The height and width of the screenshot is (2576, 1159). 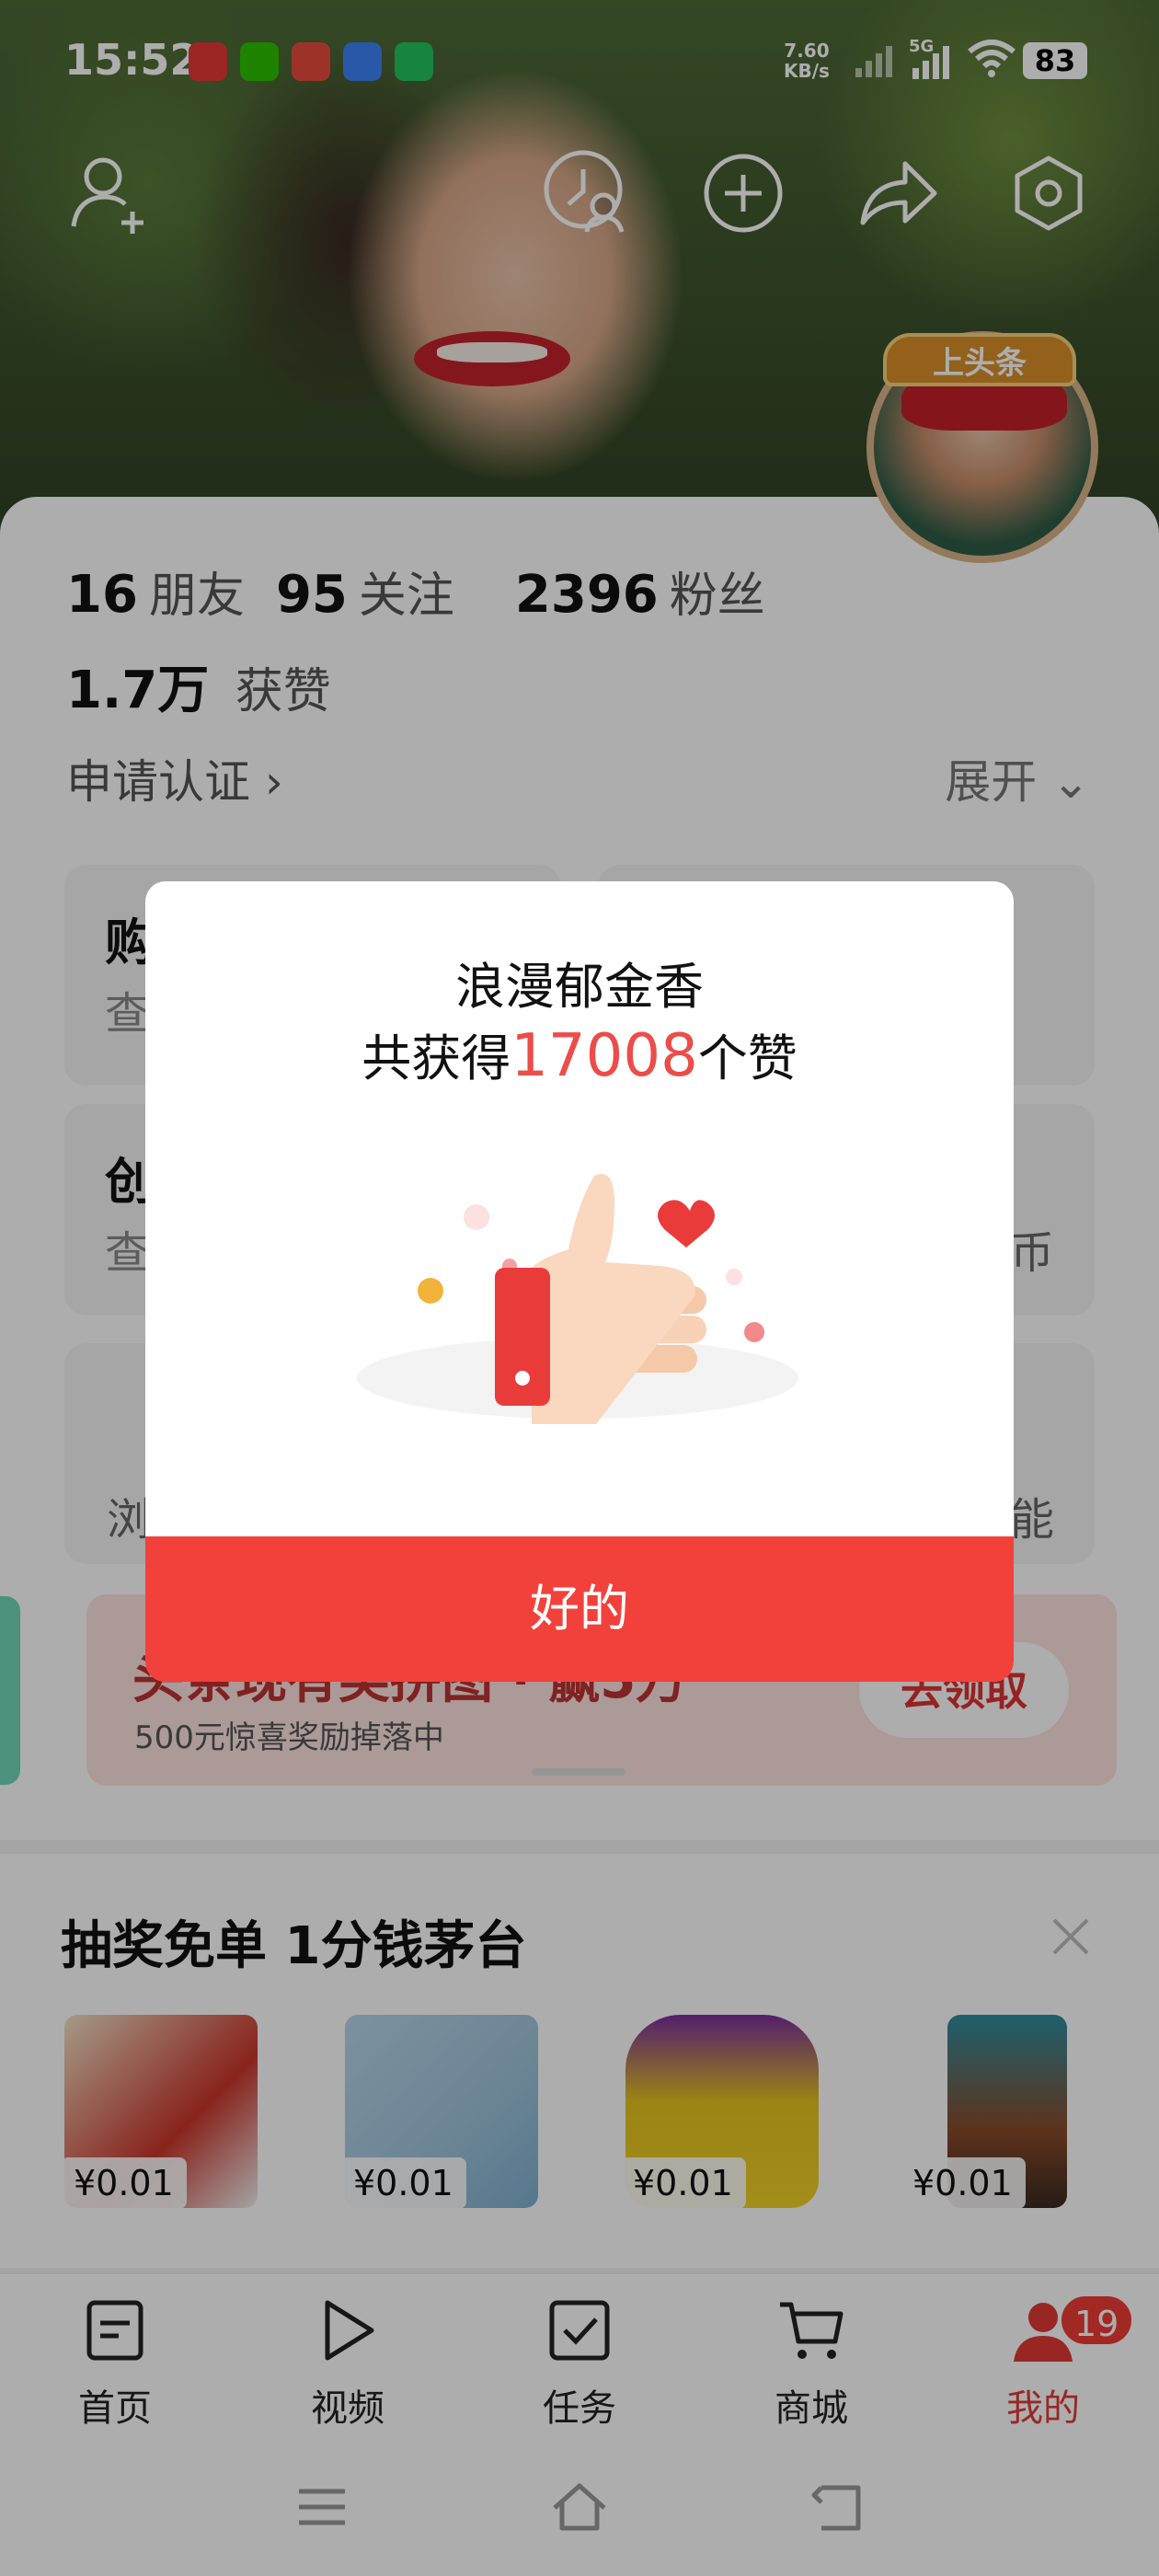 What do you see at coordinates (604, 1056) in the screenshot?
I see `like-count-number: 17008` at bounding box center [604, 1056].